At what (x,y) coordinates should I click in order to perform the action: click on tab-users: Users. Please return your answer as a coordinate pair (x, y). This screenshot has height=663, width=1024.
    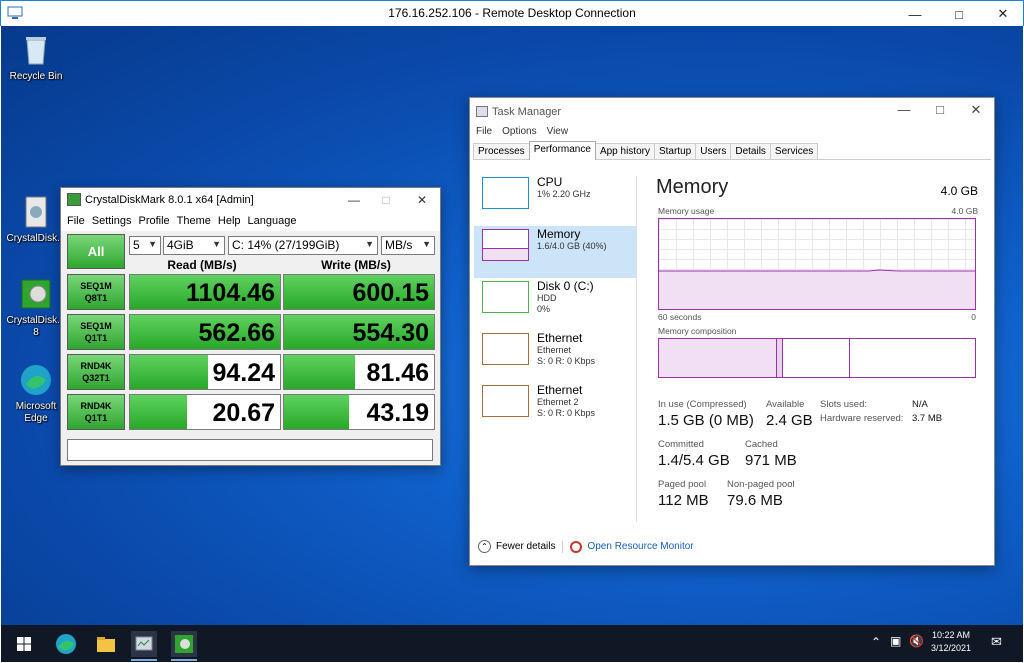
    Looking at the image, I should click on (713, 151).